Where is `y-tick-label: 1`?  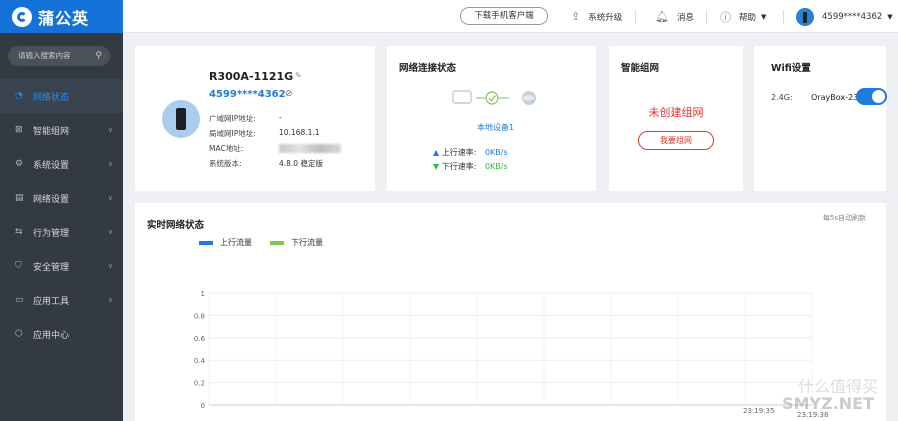 y-tick-label: 1 is located at coordinates (203, 294).